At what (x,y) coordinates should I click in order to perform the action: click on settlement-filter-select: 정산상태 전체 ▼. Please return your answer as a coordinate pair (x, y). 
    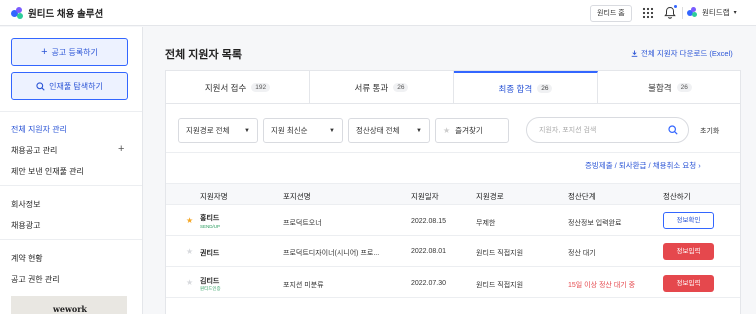
    Looking at the image, I should click on (389, 130).